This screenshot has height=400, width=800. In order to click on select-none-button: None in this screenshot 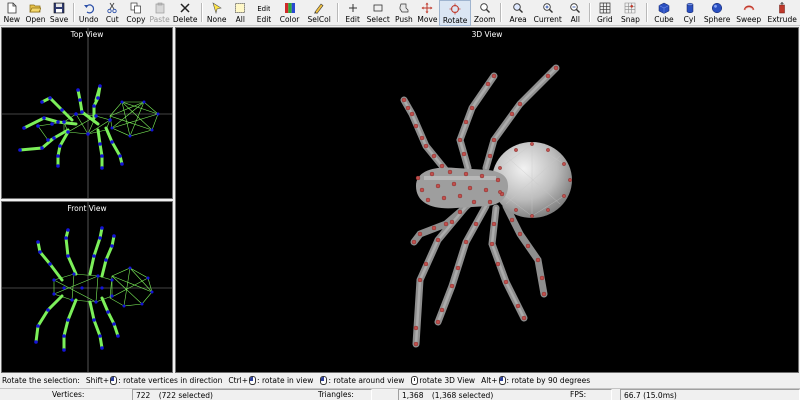, I will do `click(217, 13)`.